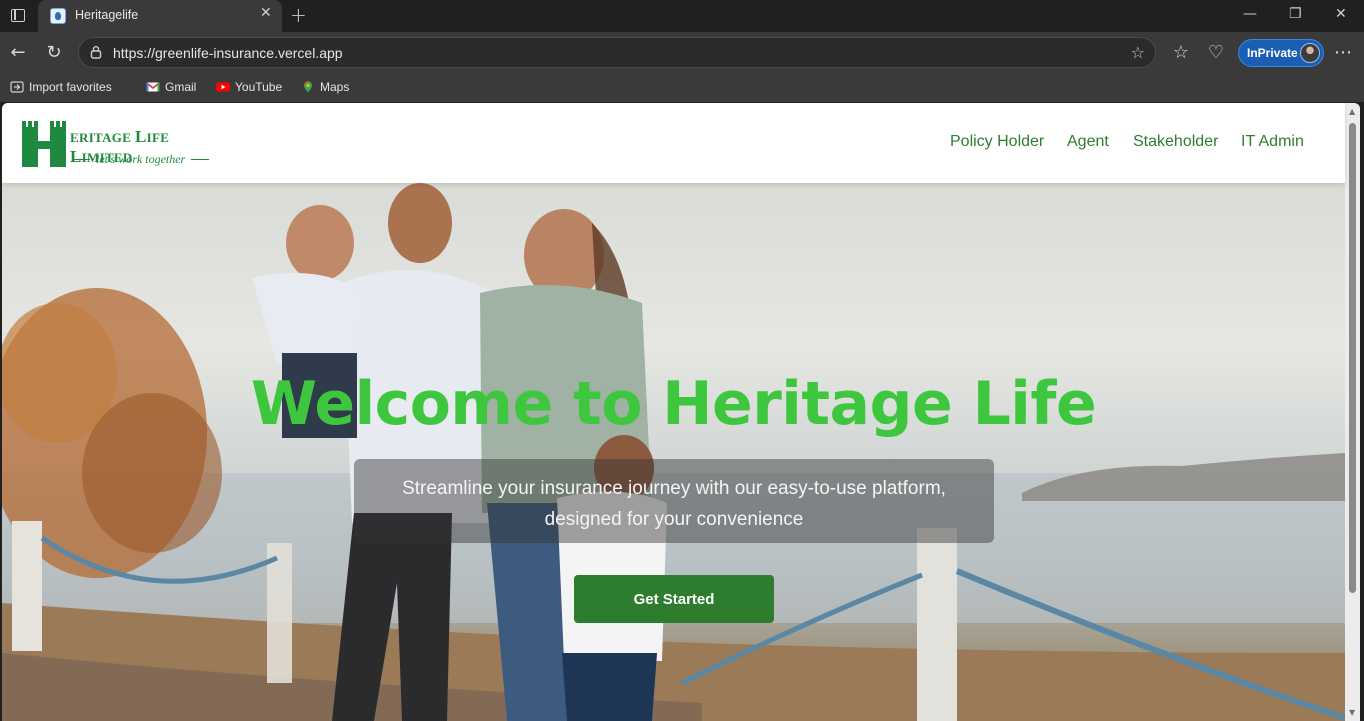  What do you see at coordinates (228, 53) in the screenshot?
I see `url-text: https://greenlife-insurance.vercel.app` at bounding box center [228, 53].